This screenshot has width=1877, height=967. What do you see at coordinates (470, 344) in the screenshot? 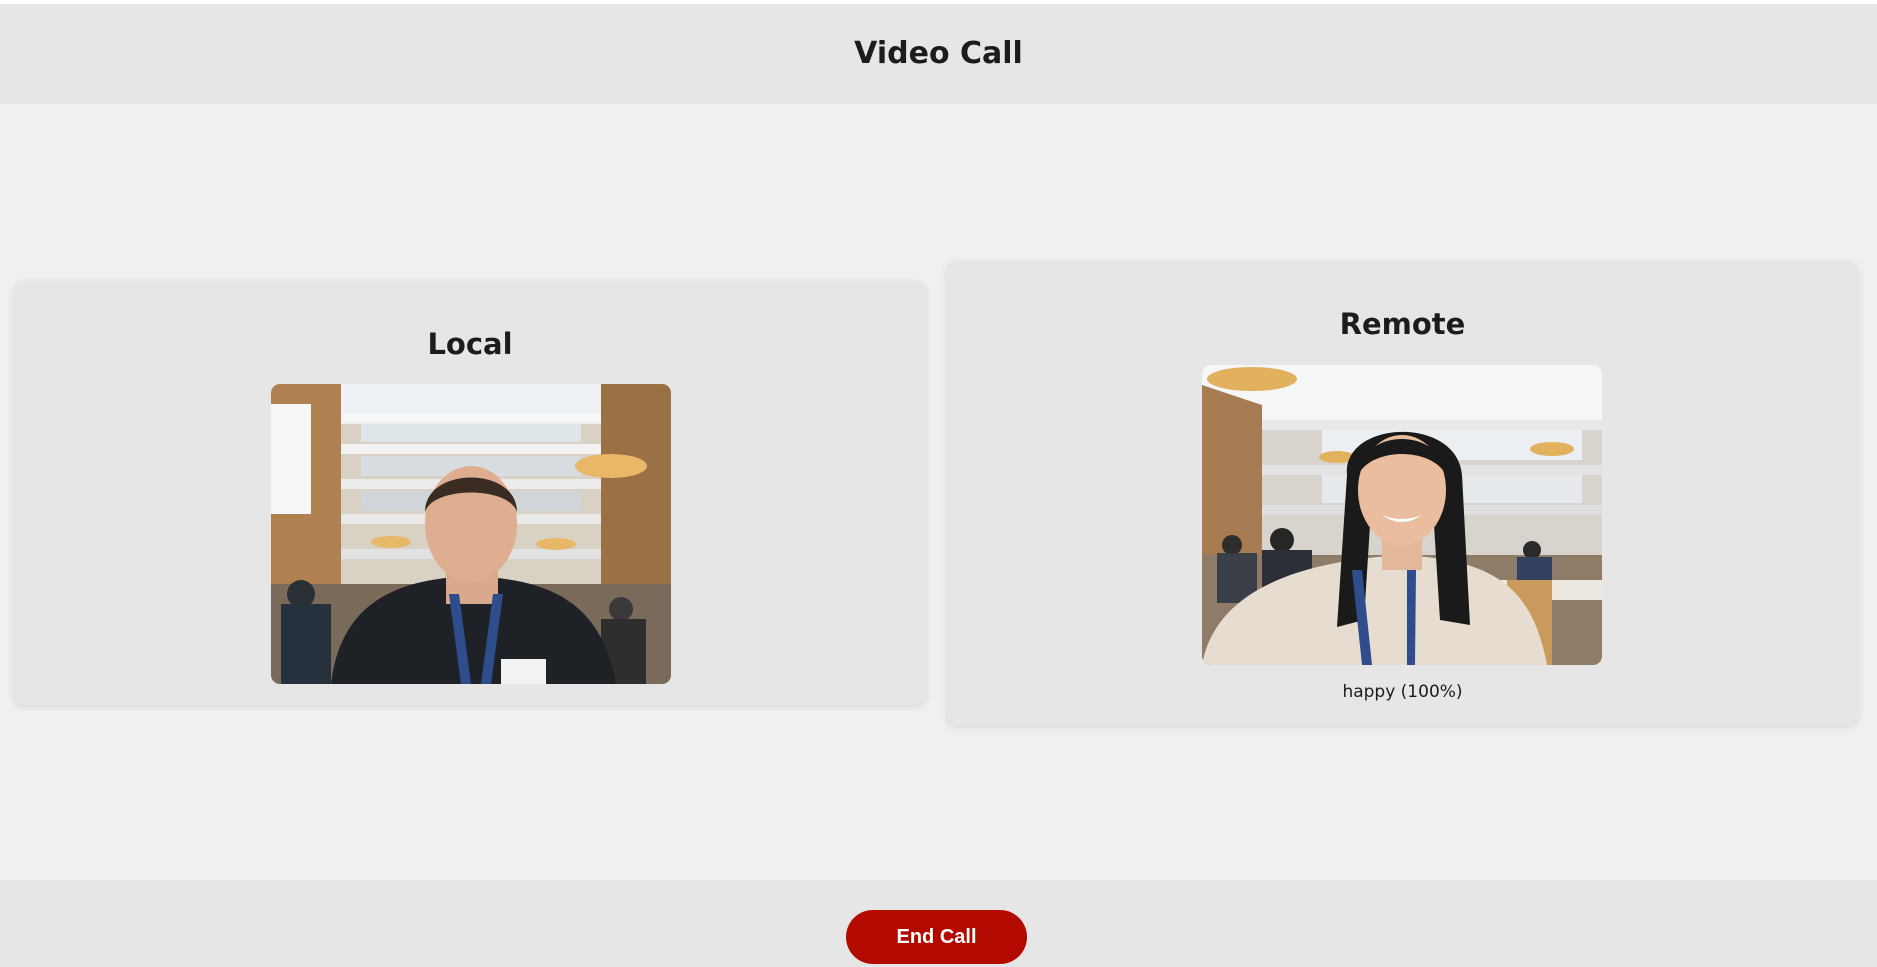
I see `local-video-title: Local` at bounding box center [470, 344].